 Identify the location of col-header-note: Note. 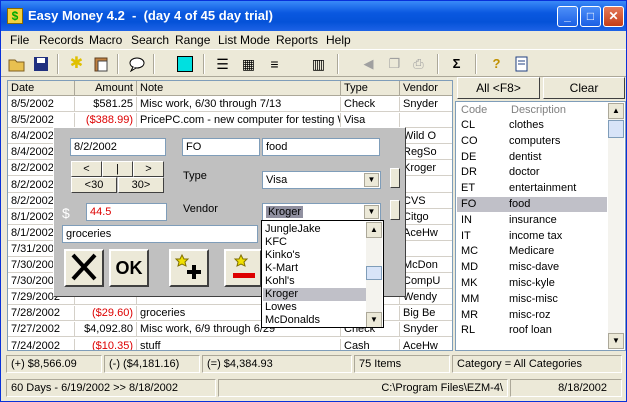
(239, 88).